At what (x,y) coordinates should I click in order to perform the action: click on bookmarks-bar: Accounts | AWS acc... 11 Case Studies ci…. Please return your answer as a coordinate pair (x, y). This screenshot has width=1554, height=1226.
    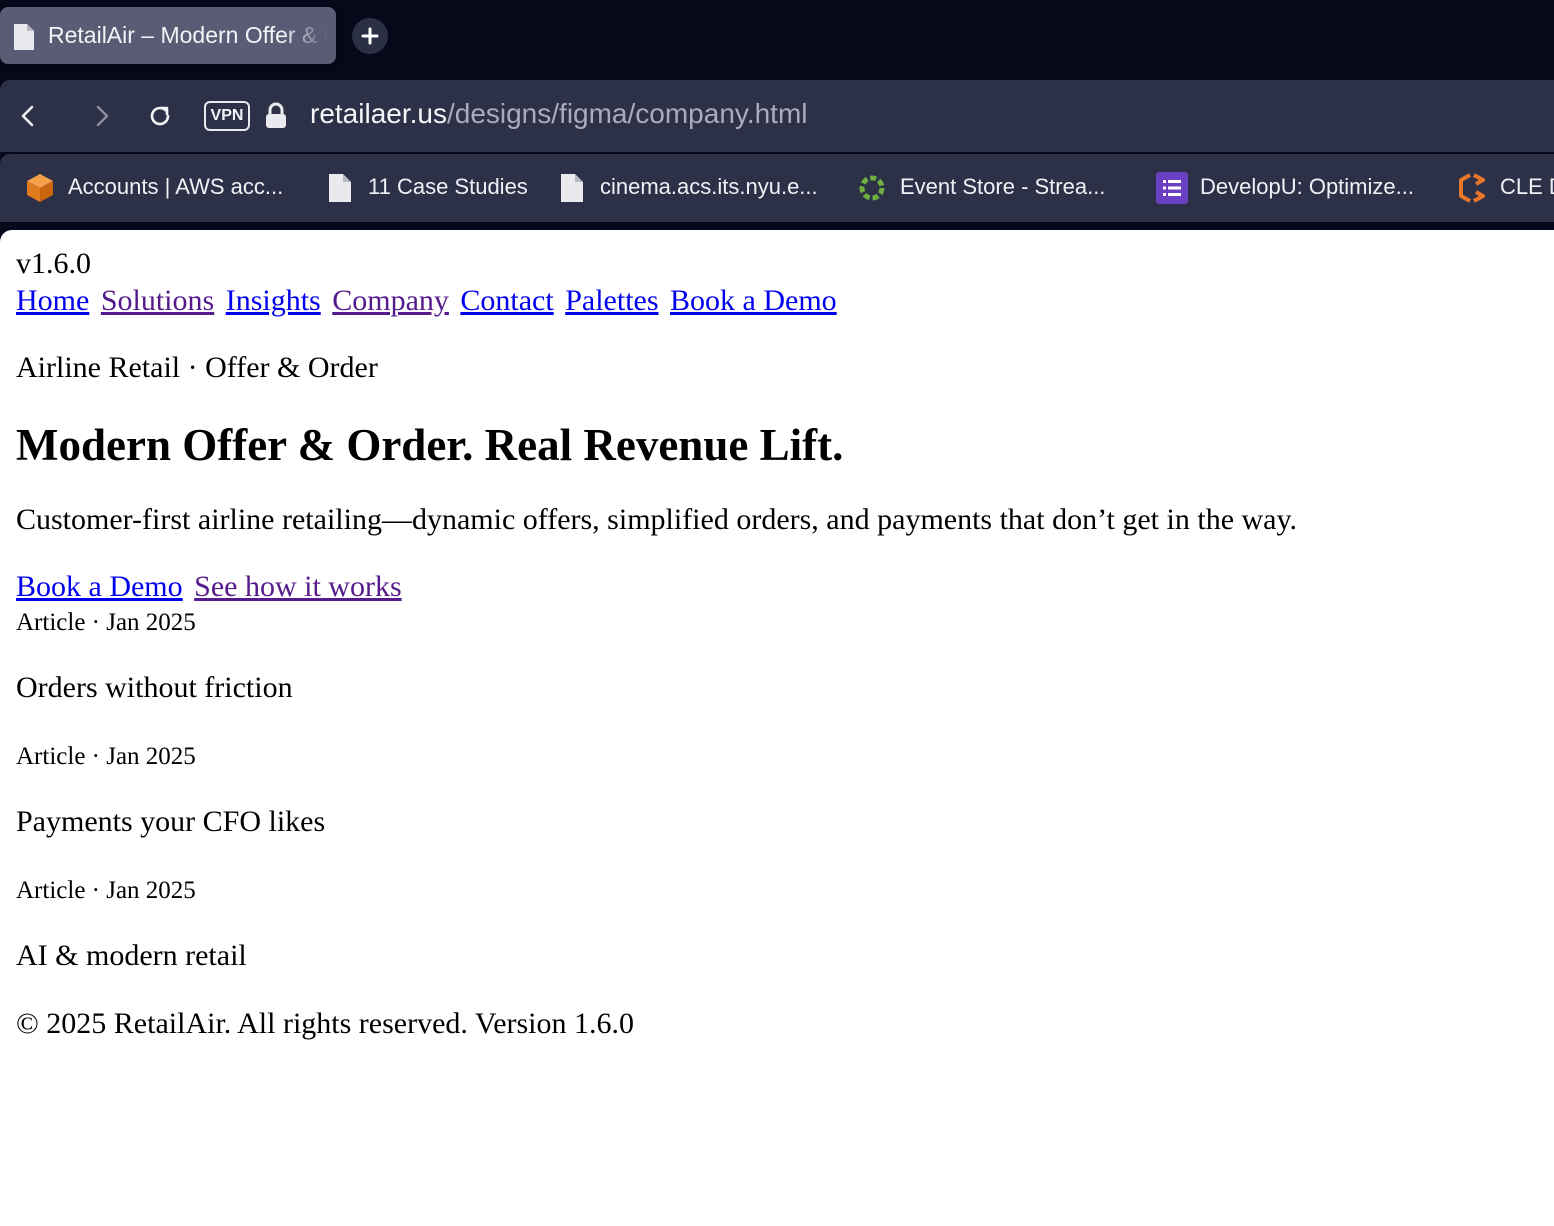
    Looking at the image, I should click on (777, 188).